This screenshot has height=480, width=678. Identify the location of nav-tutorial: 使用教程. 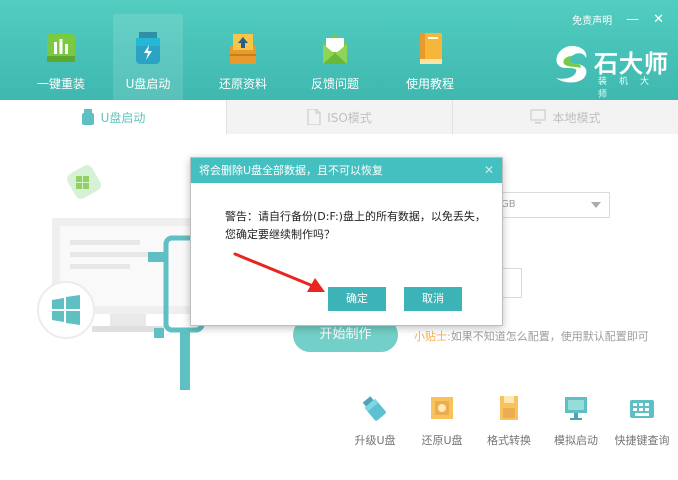
(430, 60).